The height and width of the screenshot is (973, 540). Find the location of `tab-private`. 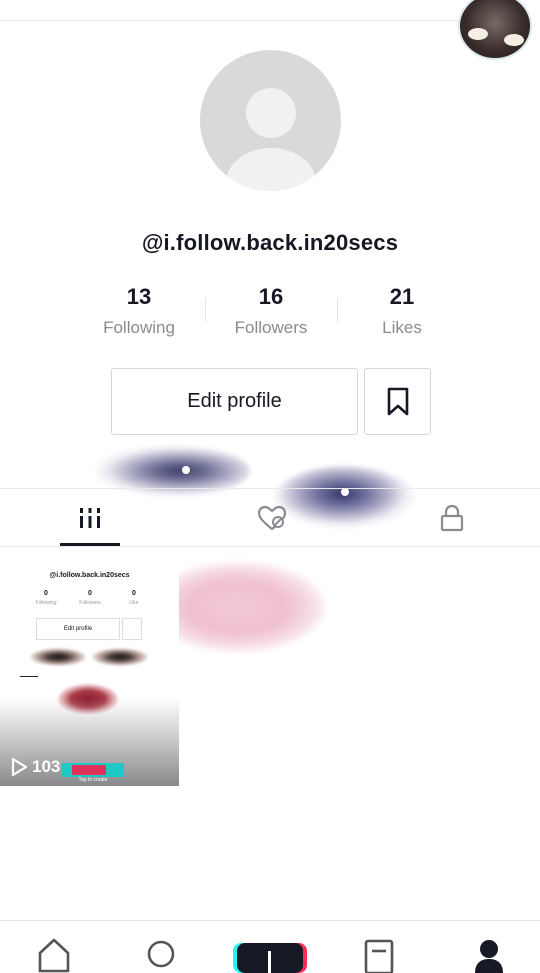

tab-private is located at coordinates (452, 518).